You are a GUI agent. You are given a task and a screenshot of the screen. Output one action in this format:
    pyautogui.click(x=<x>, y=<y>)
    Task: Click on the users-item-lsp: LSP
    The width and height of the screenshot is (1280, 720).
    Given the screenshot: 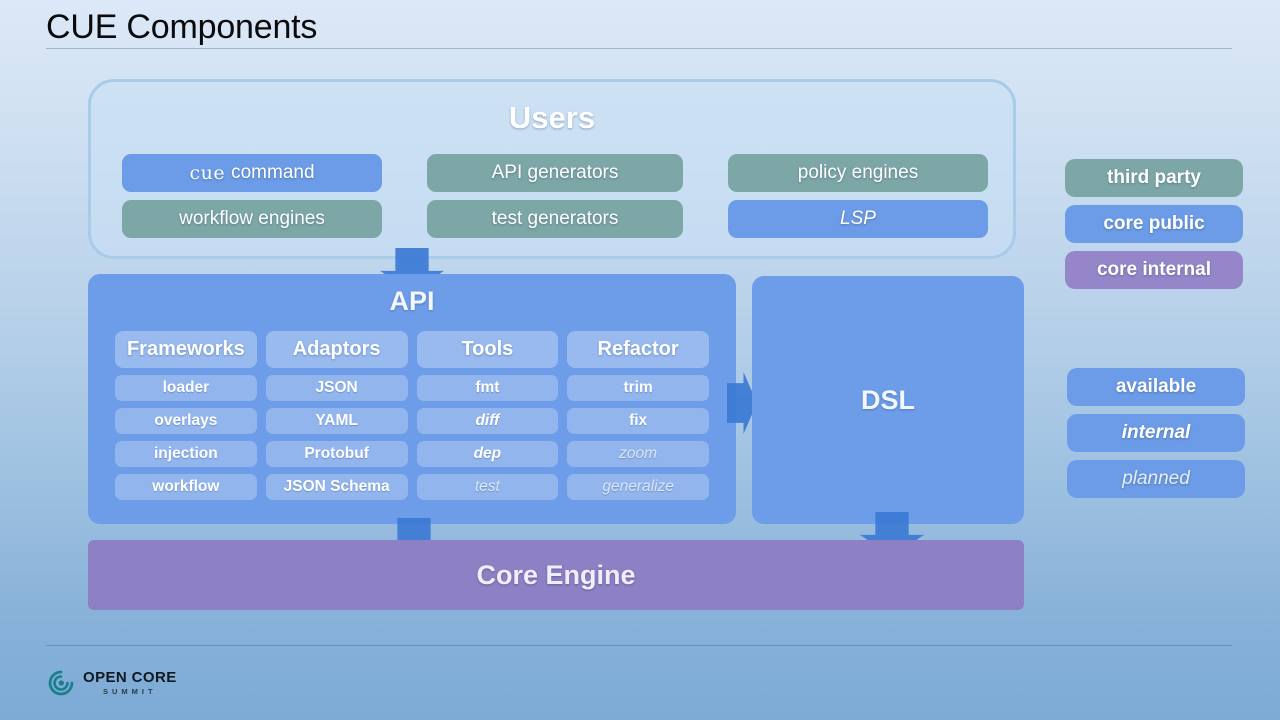 What is the action you would take?
    pyautogui.click(x=858, y=219)
    